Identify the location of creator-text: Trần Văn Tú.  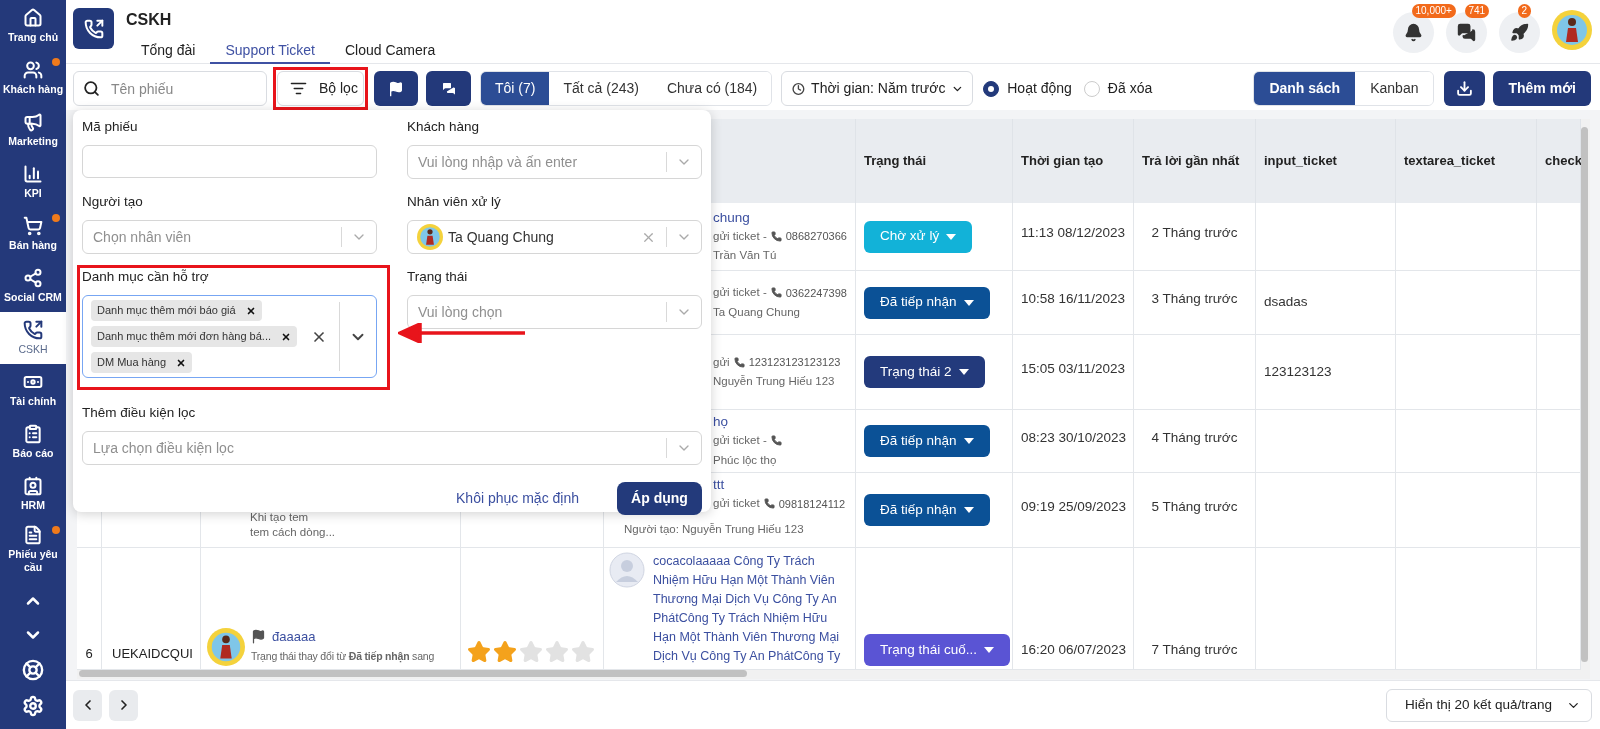
(745, 255).